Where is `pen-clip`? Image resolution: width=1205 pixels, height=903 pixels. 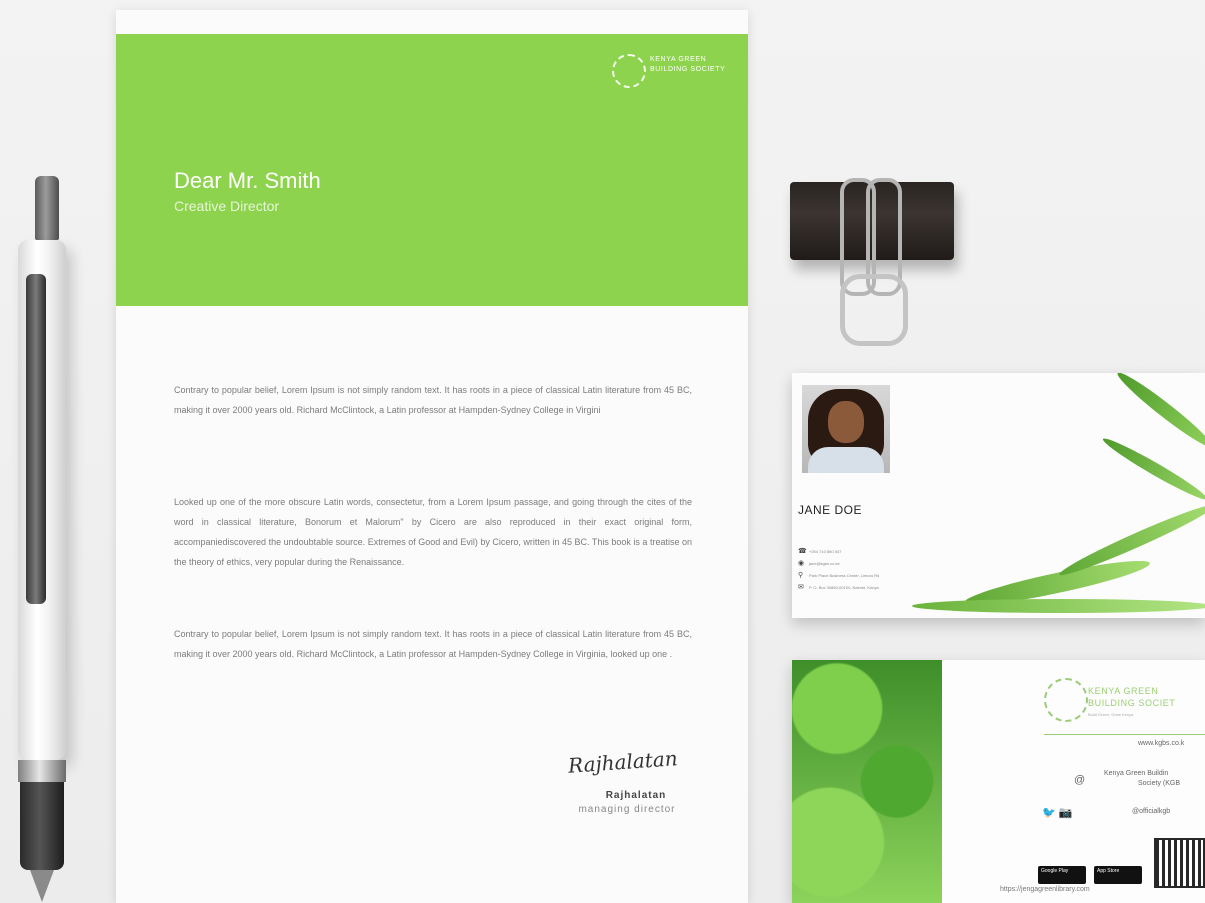
pen-clip is located at coordinates (36, 439).